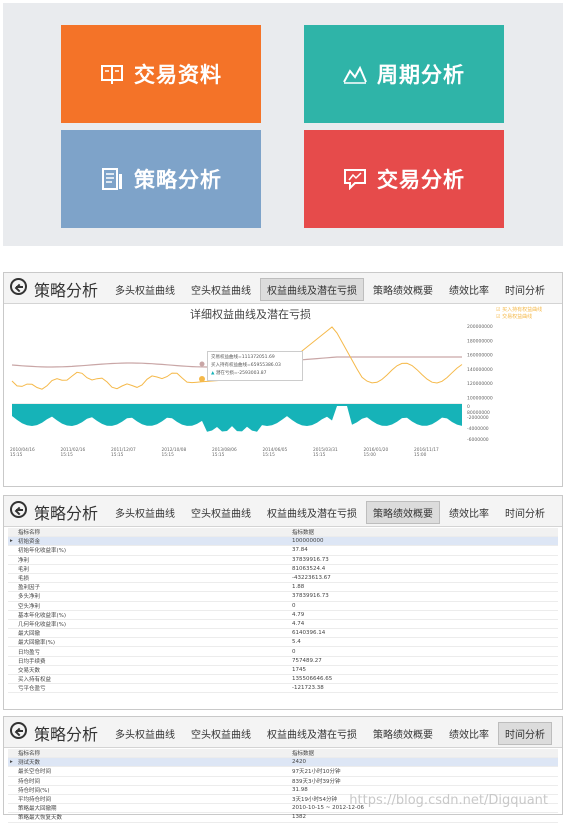  What do you see at coordinates (153, 790) in the screenshot?
I see `metric-name: 持仓时间(%)` at bounding box center [153, 790].